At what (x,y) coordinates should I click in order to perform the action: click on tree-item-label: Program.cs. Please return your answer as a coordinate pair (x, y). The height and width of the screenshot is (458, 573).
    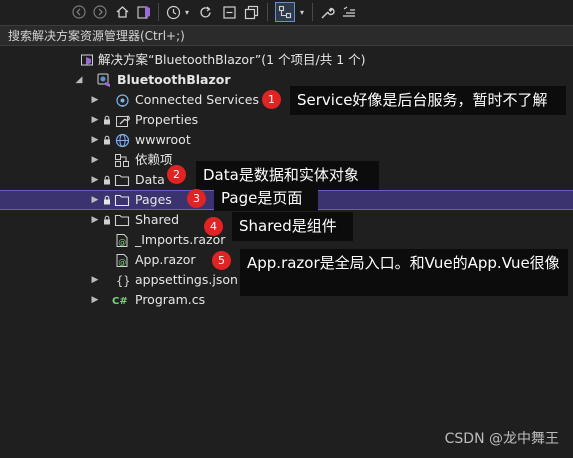
    Looking at the image, I should click on (170, 299).